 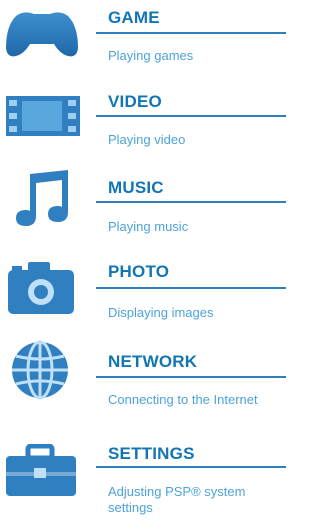 What do you see at coordinates (42, 116) in the screenshot?
I see `film-strip-icon` at bounding box center [42, 116].